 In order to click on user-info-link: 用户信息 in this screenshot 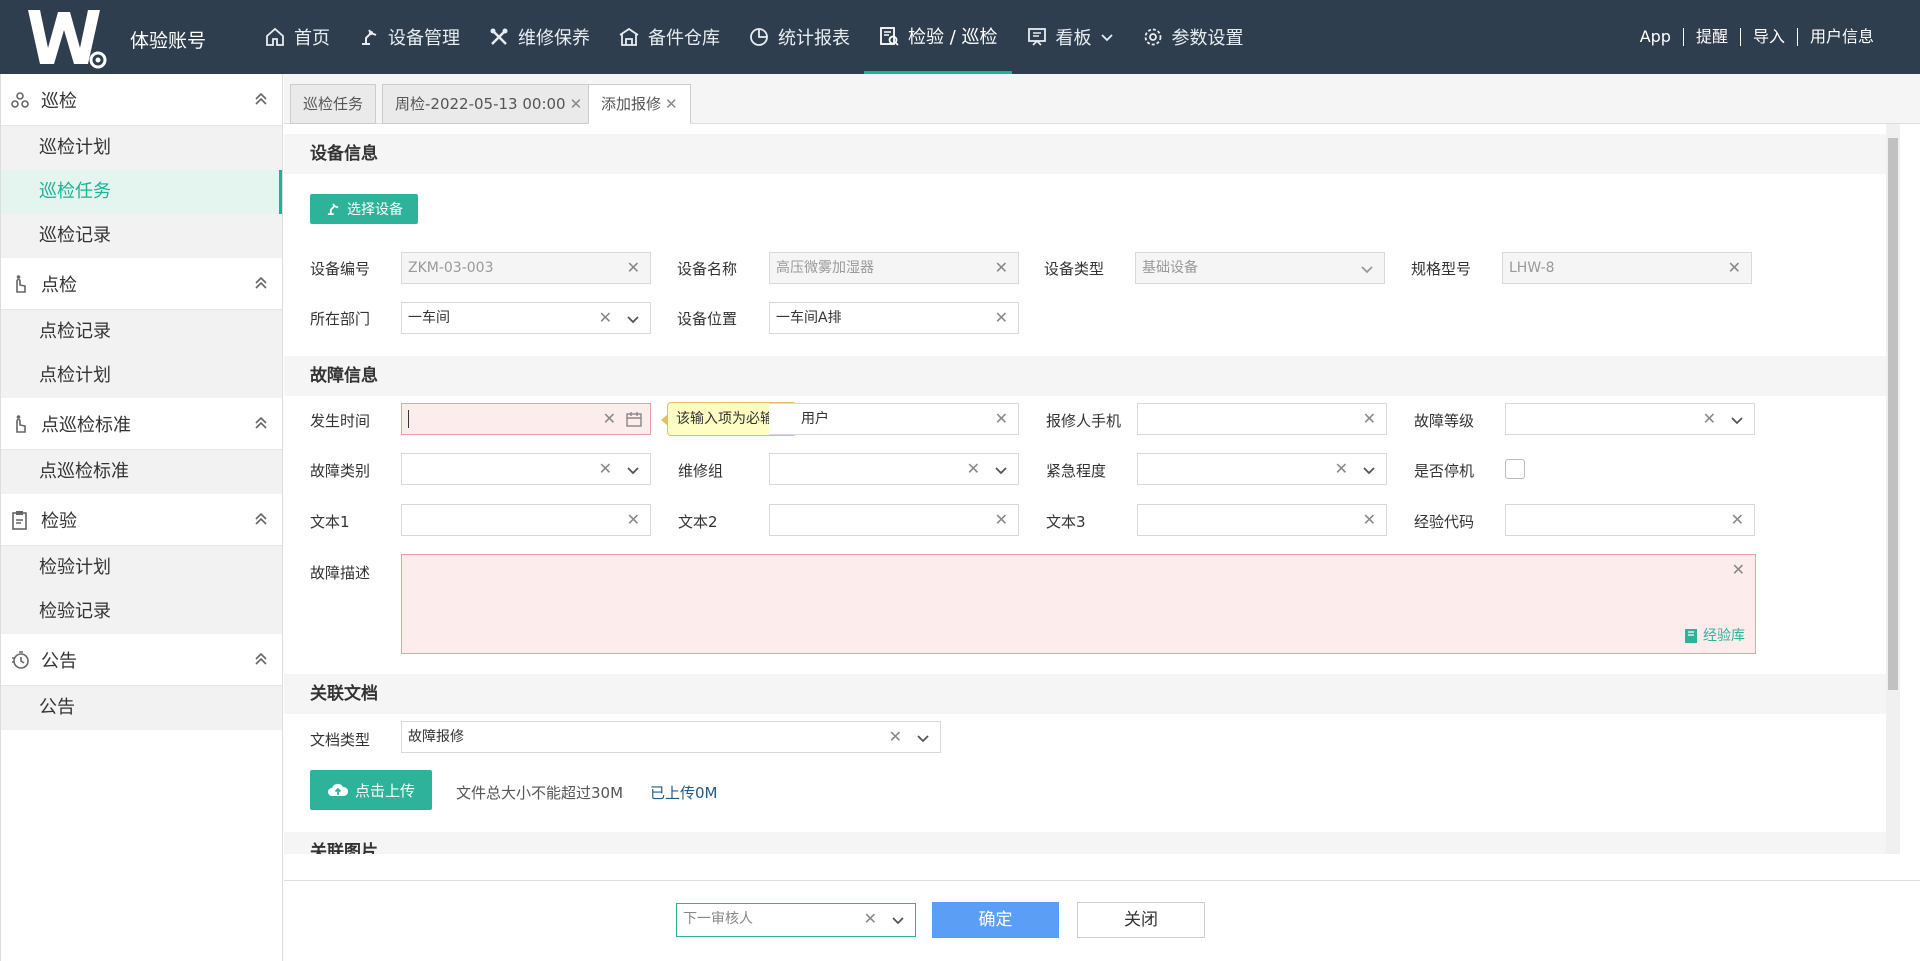, I will do `click(1841, 37)`.